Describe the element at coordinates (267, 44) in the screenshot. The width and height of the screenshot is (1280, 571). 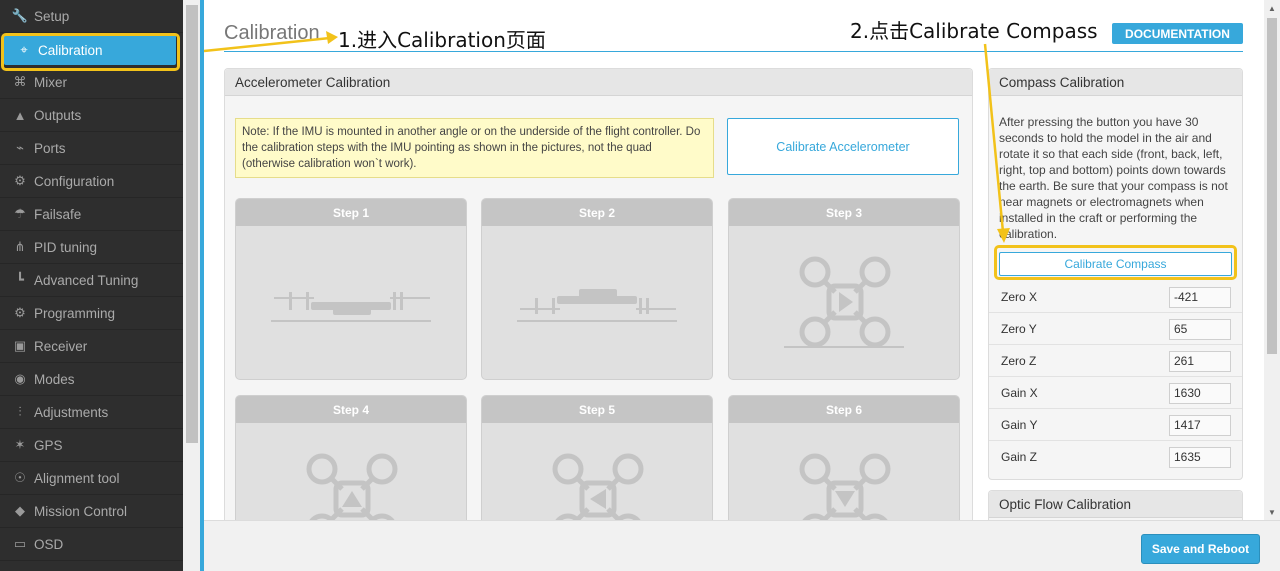
I see `arrow-line-step1` at that location.